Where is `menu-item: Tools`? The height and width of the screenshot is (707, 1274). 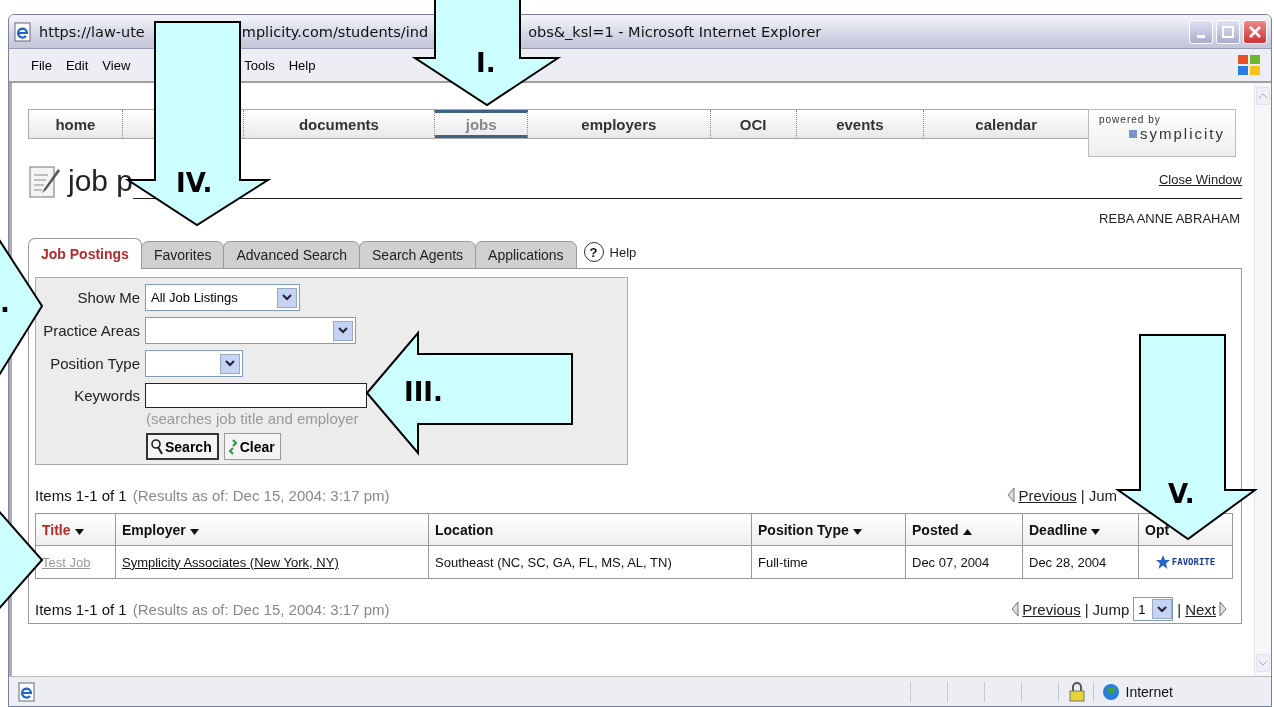 menu-item: Tools is located at coordinates (259, 65).